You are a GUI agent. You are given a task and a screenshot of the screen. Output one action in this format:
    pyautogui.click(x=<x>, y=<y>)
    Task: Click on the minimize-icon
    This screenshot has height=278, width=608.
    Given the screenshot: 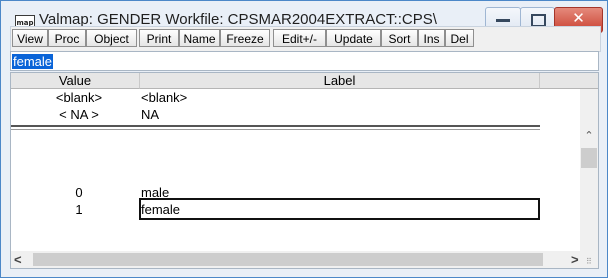 What is the action you would take?
    pyautogui.click(x=503, y=20)
    